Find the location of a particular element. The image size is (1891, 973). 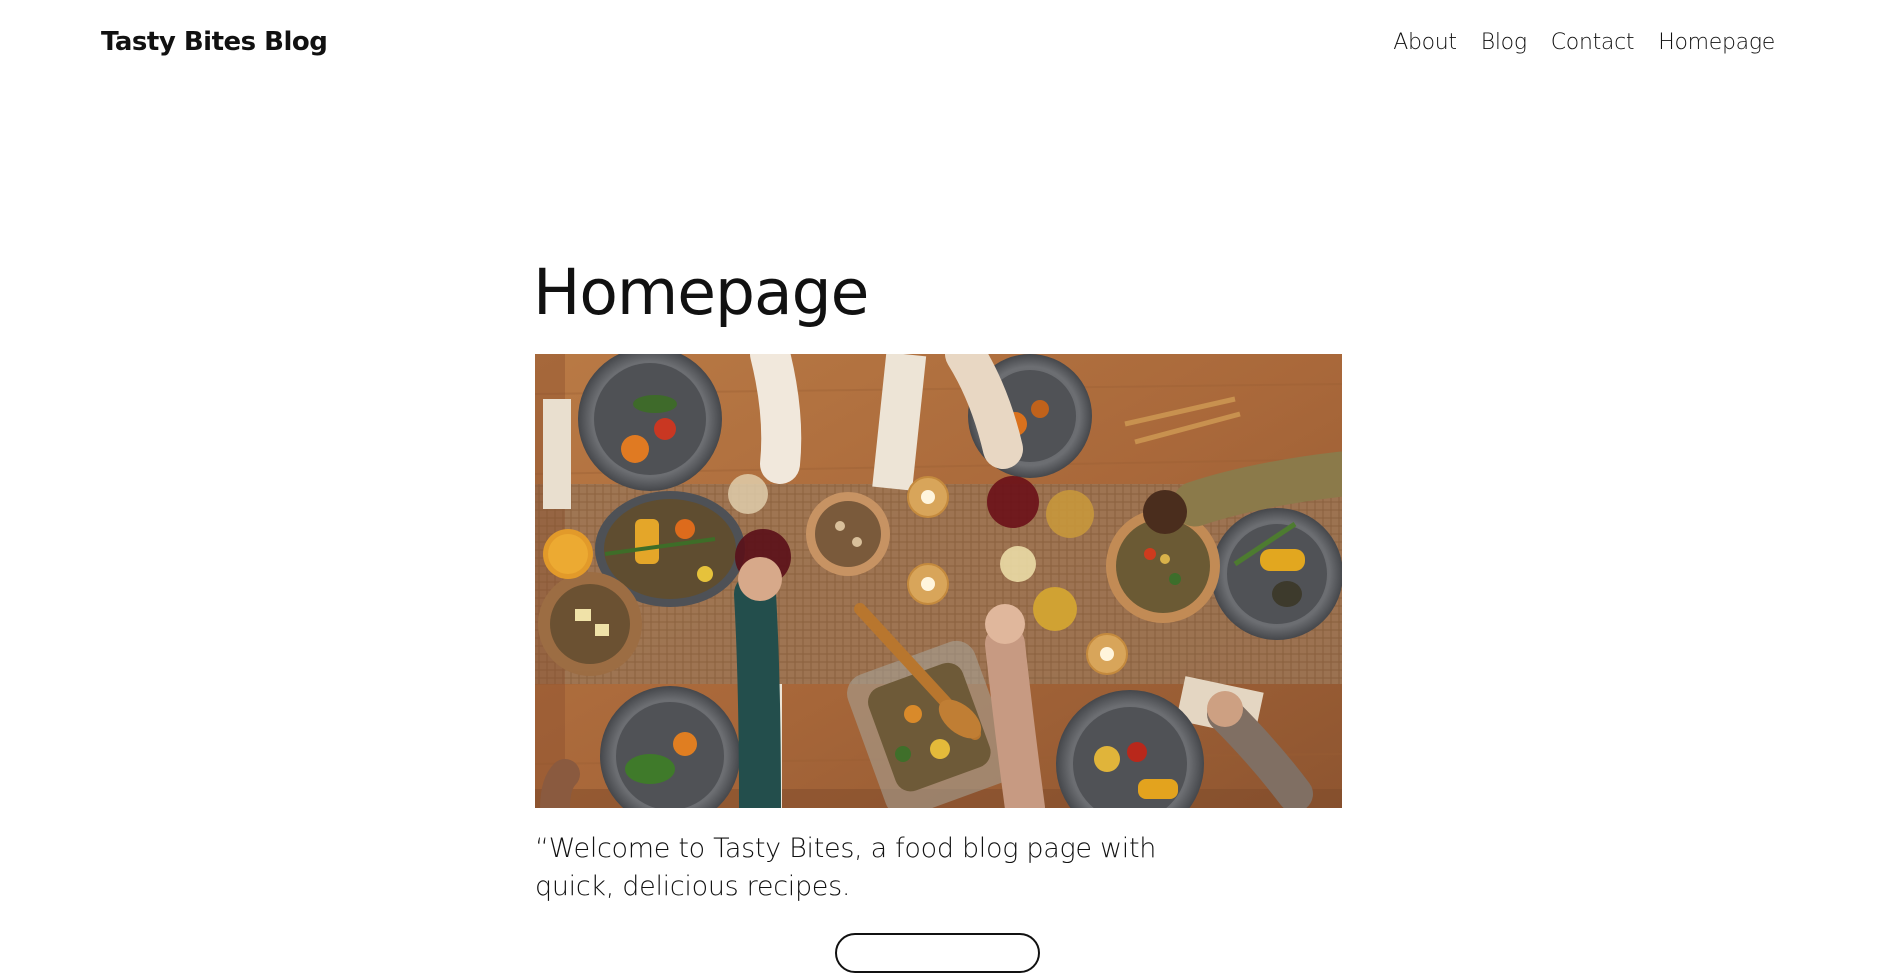

nav-item-about: About is located at coordinates (1425, 42).